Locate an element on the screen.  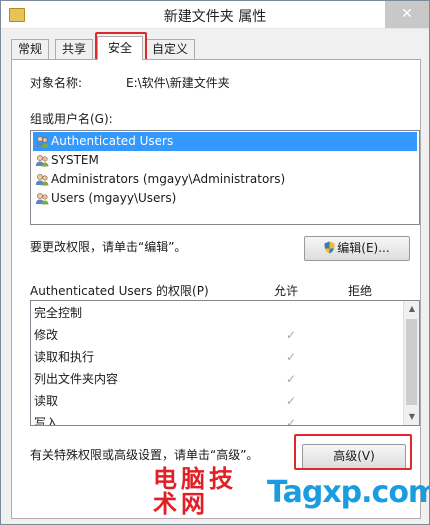
scroll-down-icon: ▼ is located at coordinates (411, 417).